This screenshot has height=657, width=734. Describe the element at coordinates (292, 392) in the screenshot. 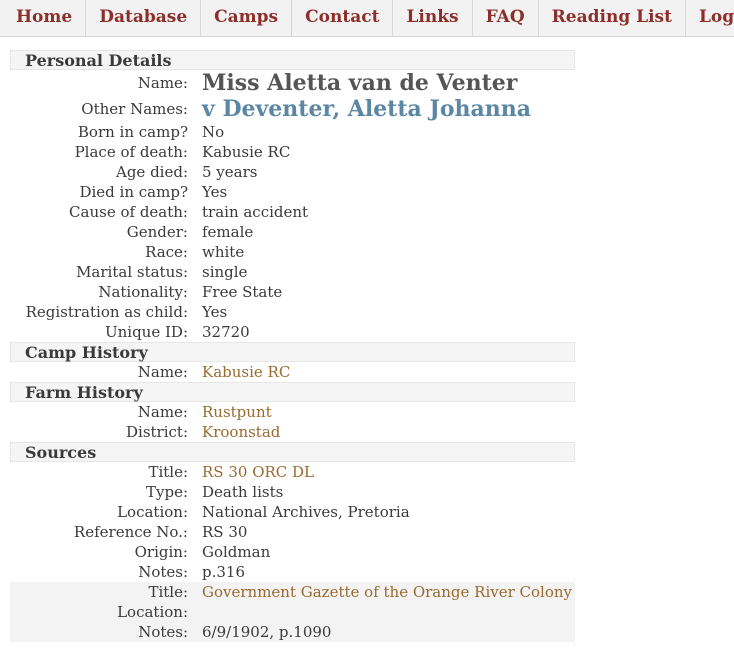

I see `section-farm-history: Farm History` at that location.